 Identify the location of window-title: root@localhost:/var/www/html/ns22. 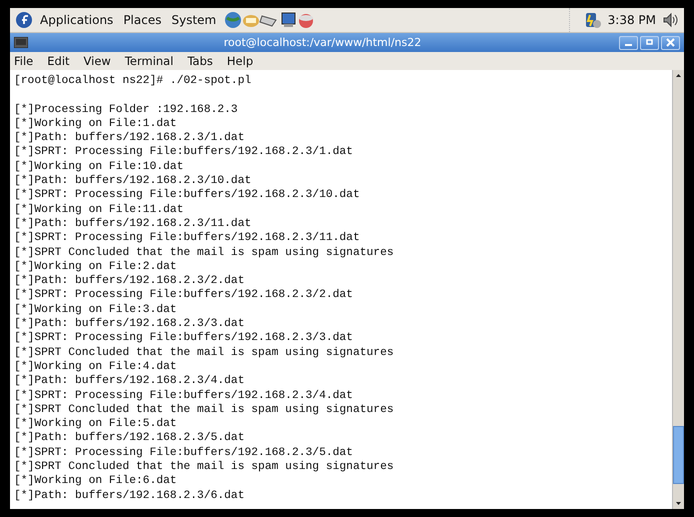
(322, 42).